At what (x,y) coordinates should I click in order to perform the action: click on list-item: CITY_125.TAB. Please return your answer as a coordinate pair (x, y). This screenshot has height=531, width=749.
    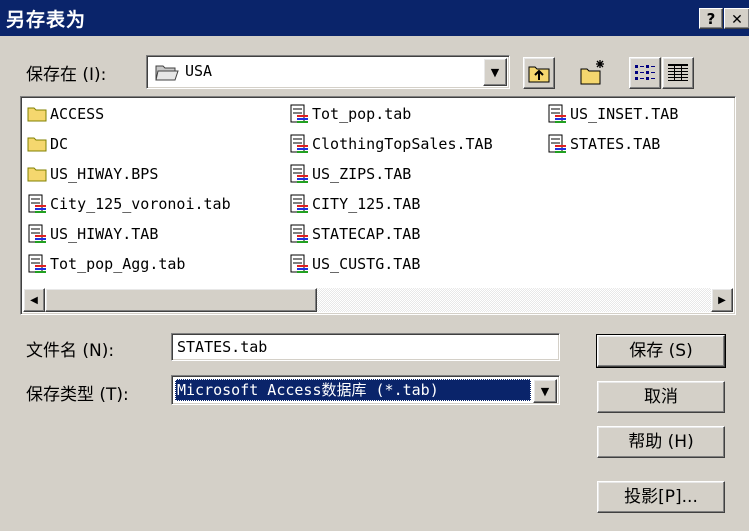
    Looking at the image, I should click on (354, 204).